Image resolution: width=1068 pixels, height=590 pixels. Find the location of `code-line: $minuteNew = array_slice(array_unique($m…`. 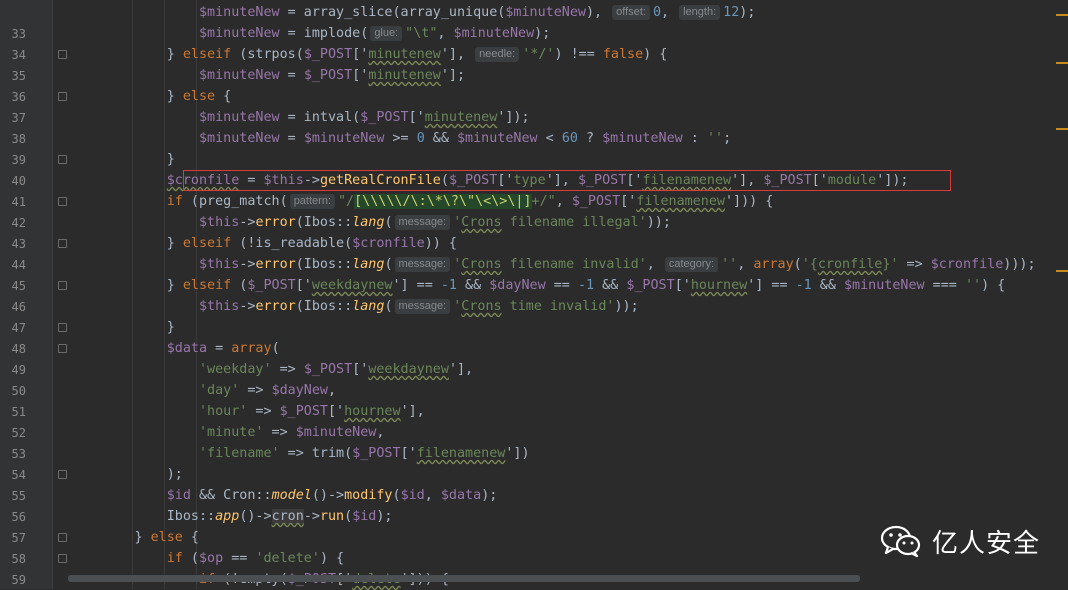

code-line: $minuteNew = array_slice(array_unique($m… is located at coordinates (477, 12).